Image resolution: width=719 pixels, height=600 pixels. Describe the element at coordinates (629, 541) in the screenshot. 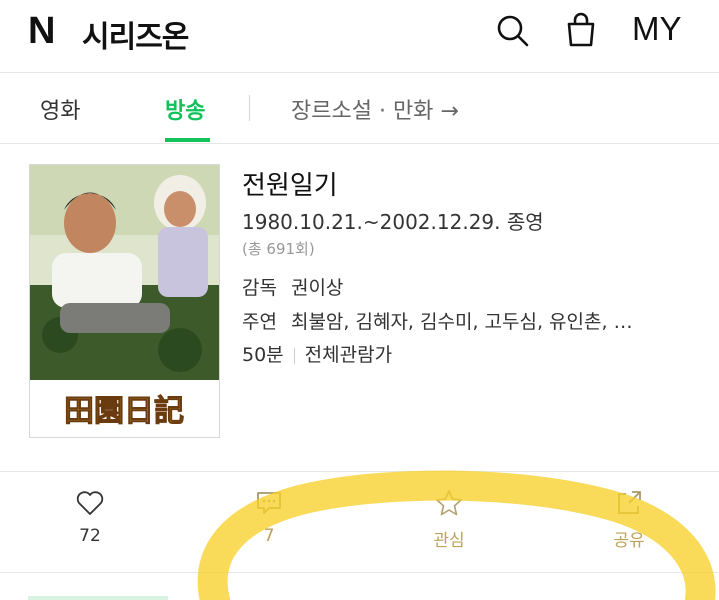

I see `share-label: 공유` at that location.